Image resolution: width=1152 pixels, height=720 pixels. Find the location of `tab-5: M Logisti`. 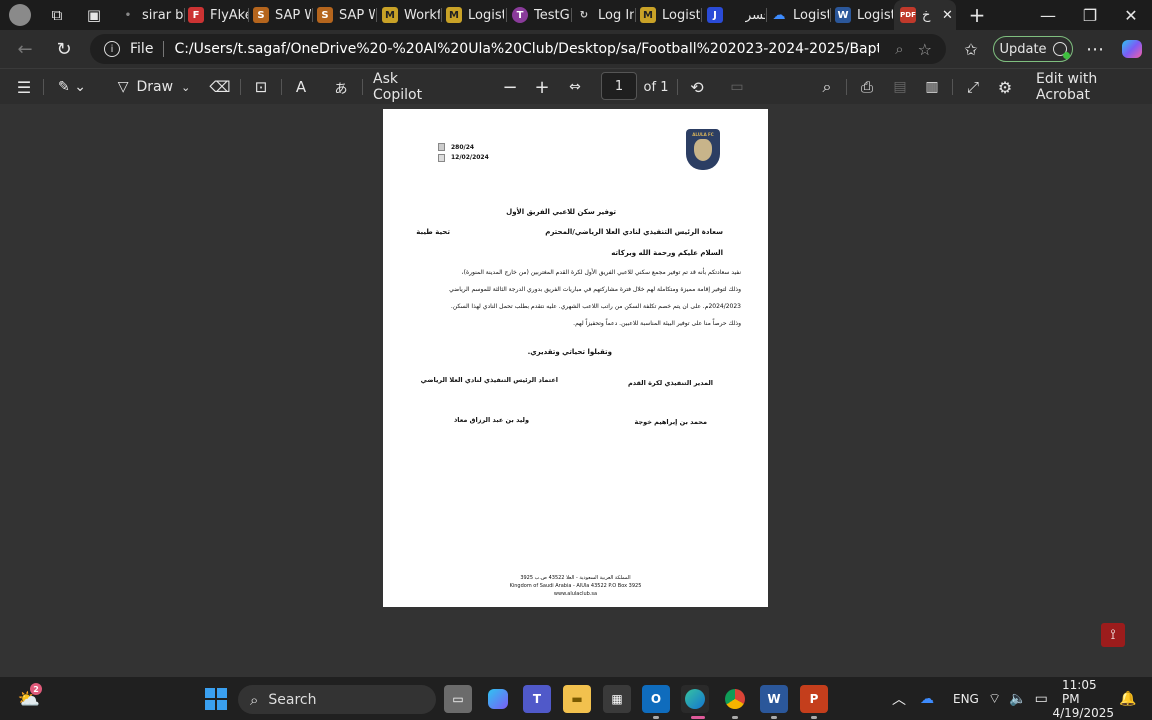

tab-5: M Logisti is located at coordinates (475, 15).